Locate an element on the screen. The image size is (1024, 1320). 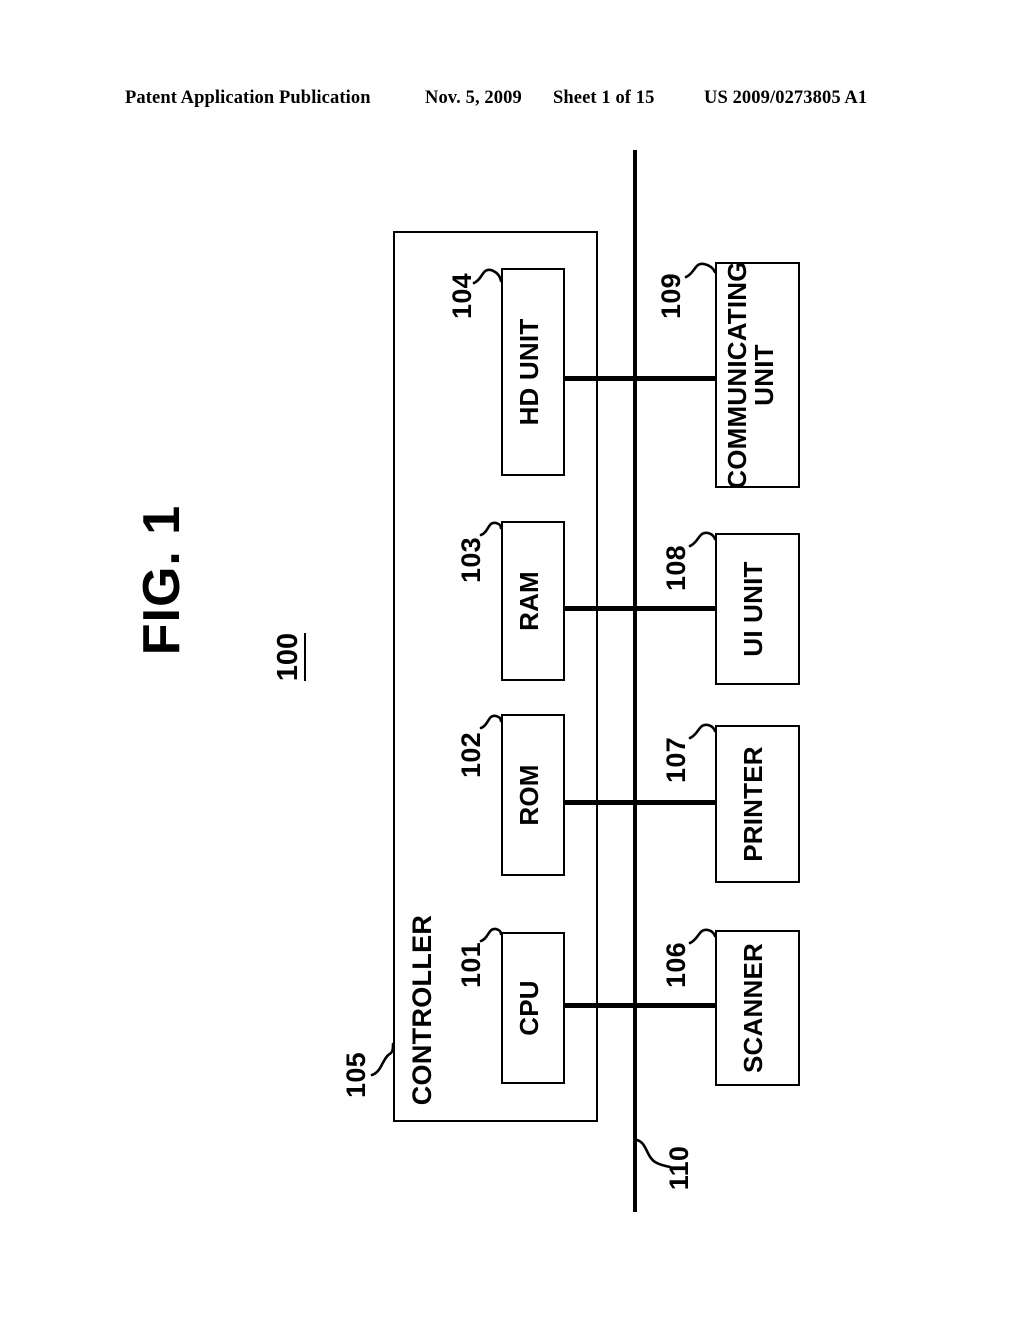
unit-label-printer: PRINTER is located at coordinates (753, 804).